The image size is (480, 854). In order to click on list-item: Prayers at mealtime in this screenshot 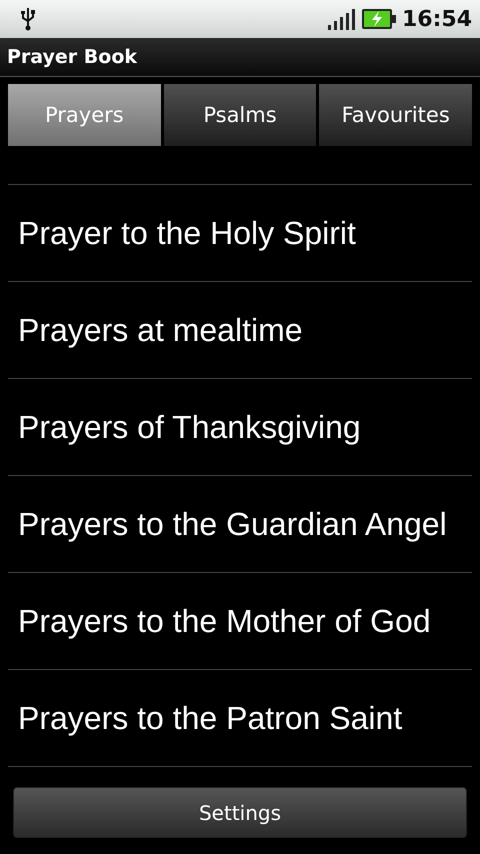, I will do `click(160, 330)`.